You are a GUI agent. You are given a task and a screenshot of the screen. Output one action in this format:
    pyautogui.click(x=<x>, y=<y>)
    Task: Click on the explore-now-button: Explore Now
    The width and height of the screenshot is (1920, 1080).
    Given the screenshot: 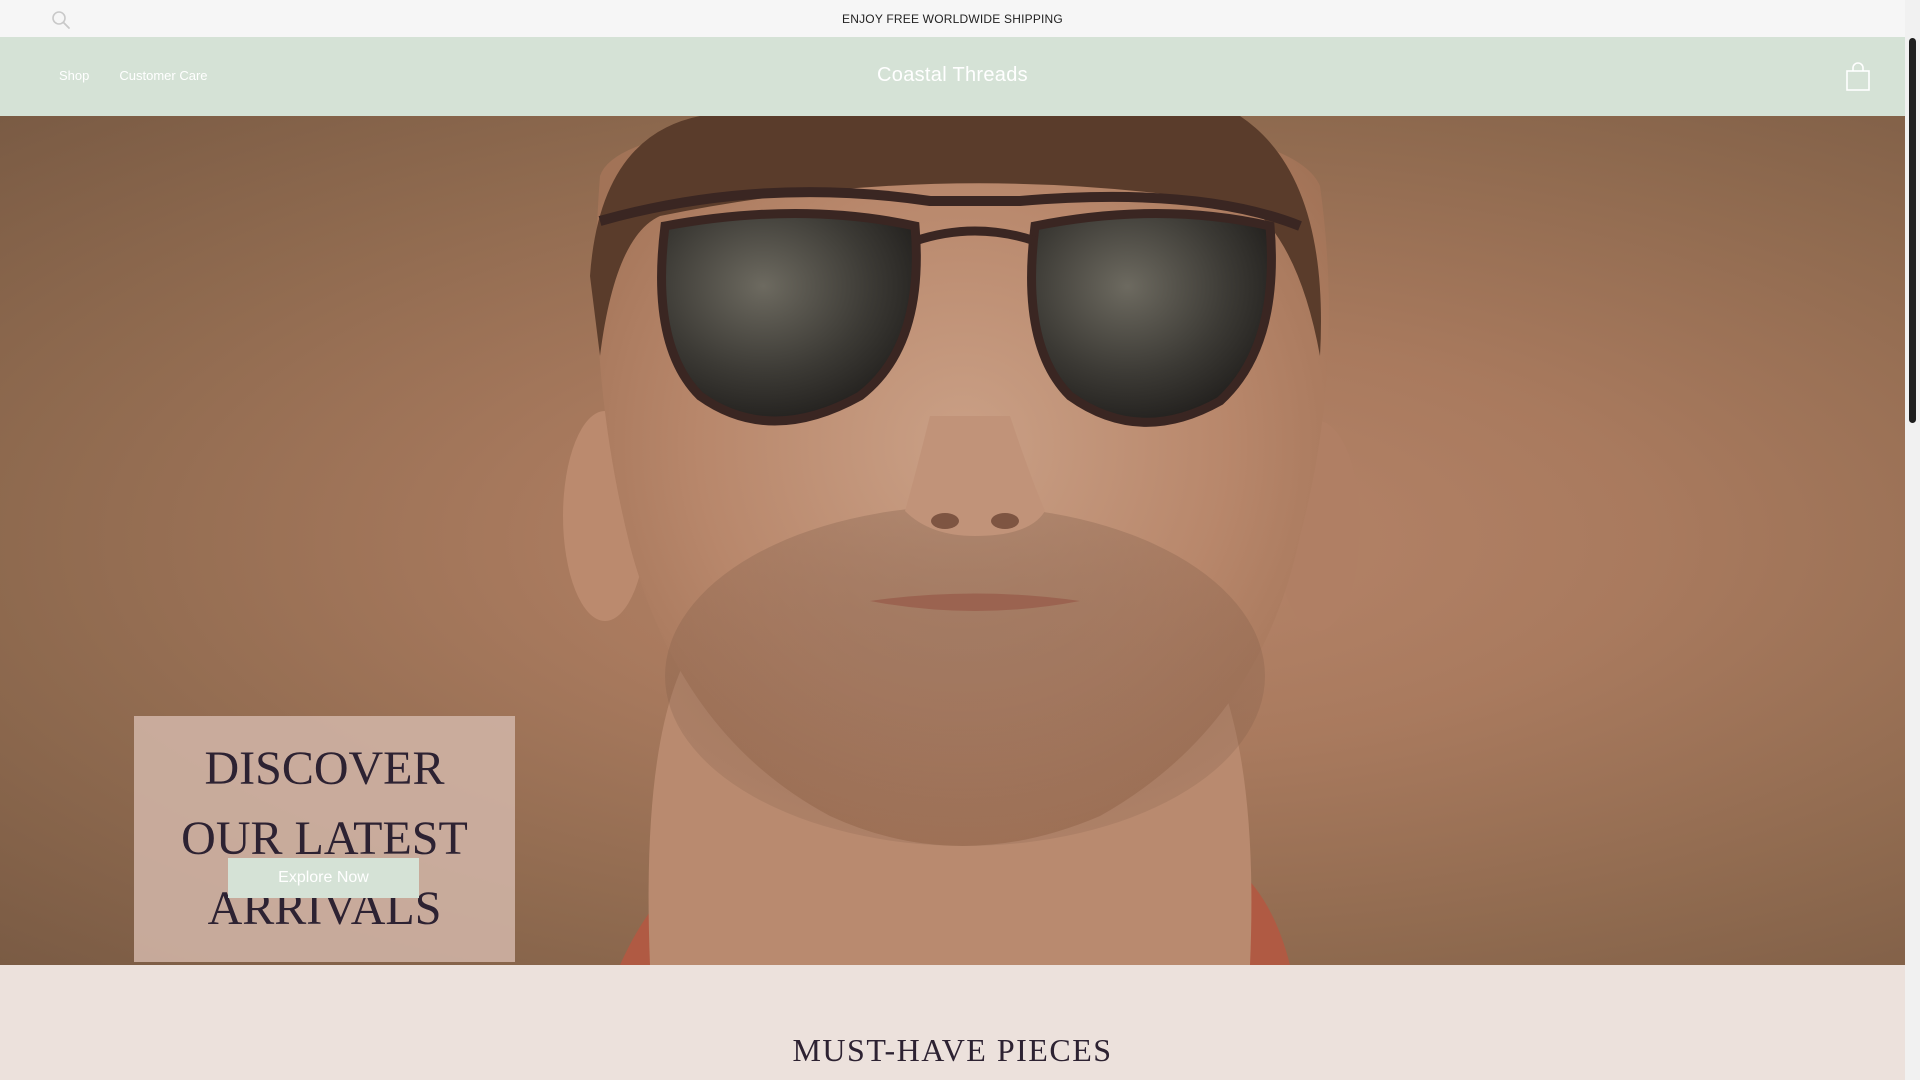 What is the action you would take?
    pyautogui.click(x=323, y=878)
    